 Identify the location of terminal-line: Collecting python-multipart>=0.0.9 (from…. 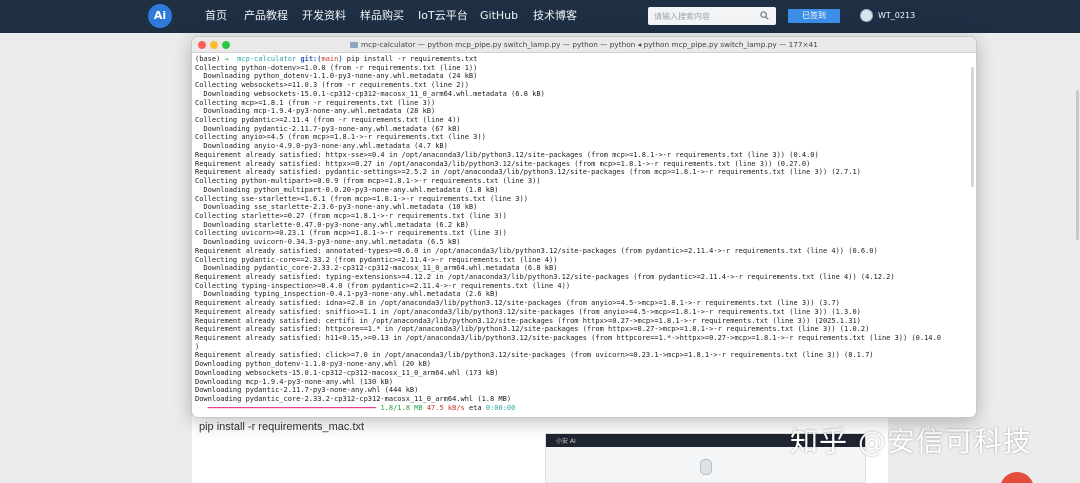
(368, 181).